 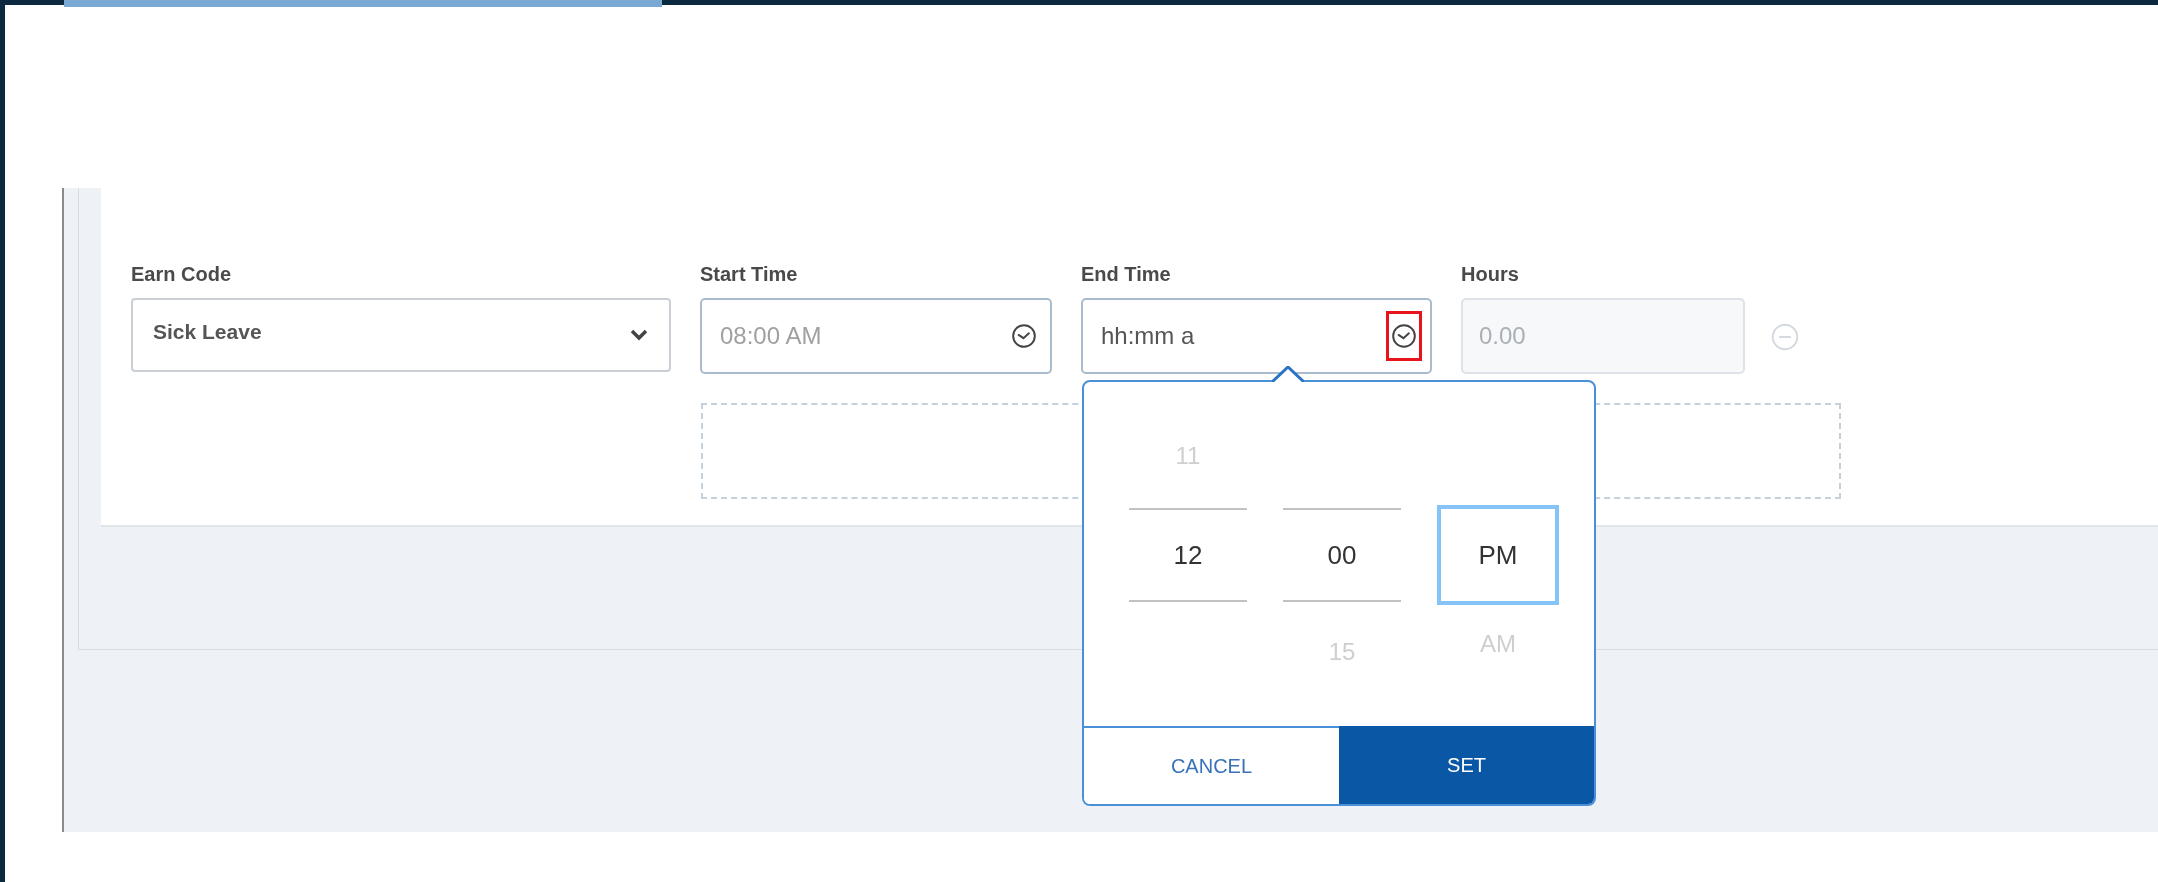 I want to click on field-label: Earn Code, so click(x=182, y=274).